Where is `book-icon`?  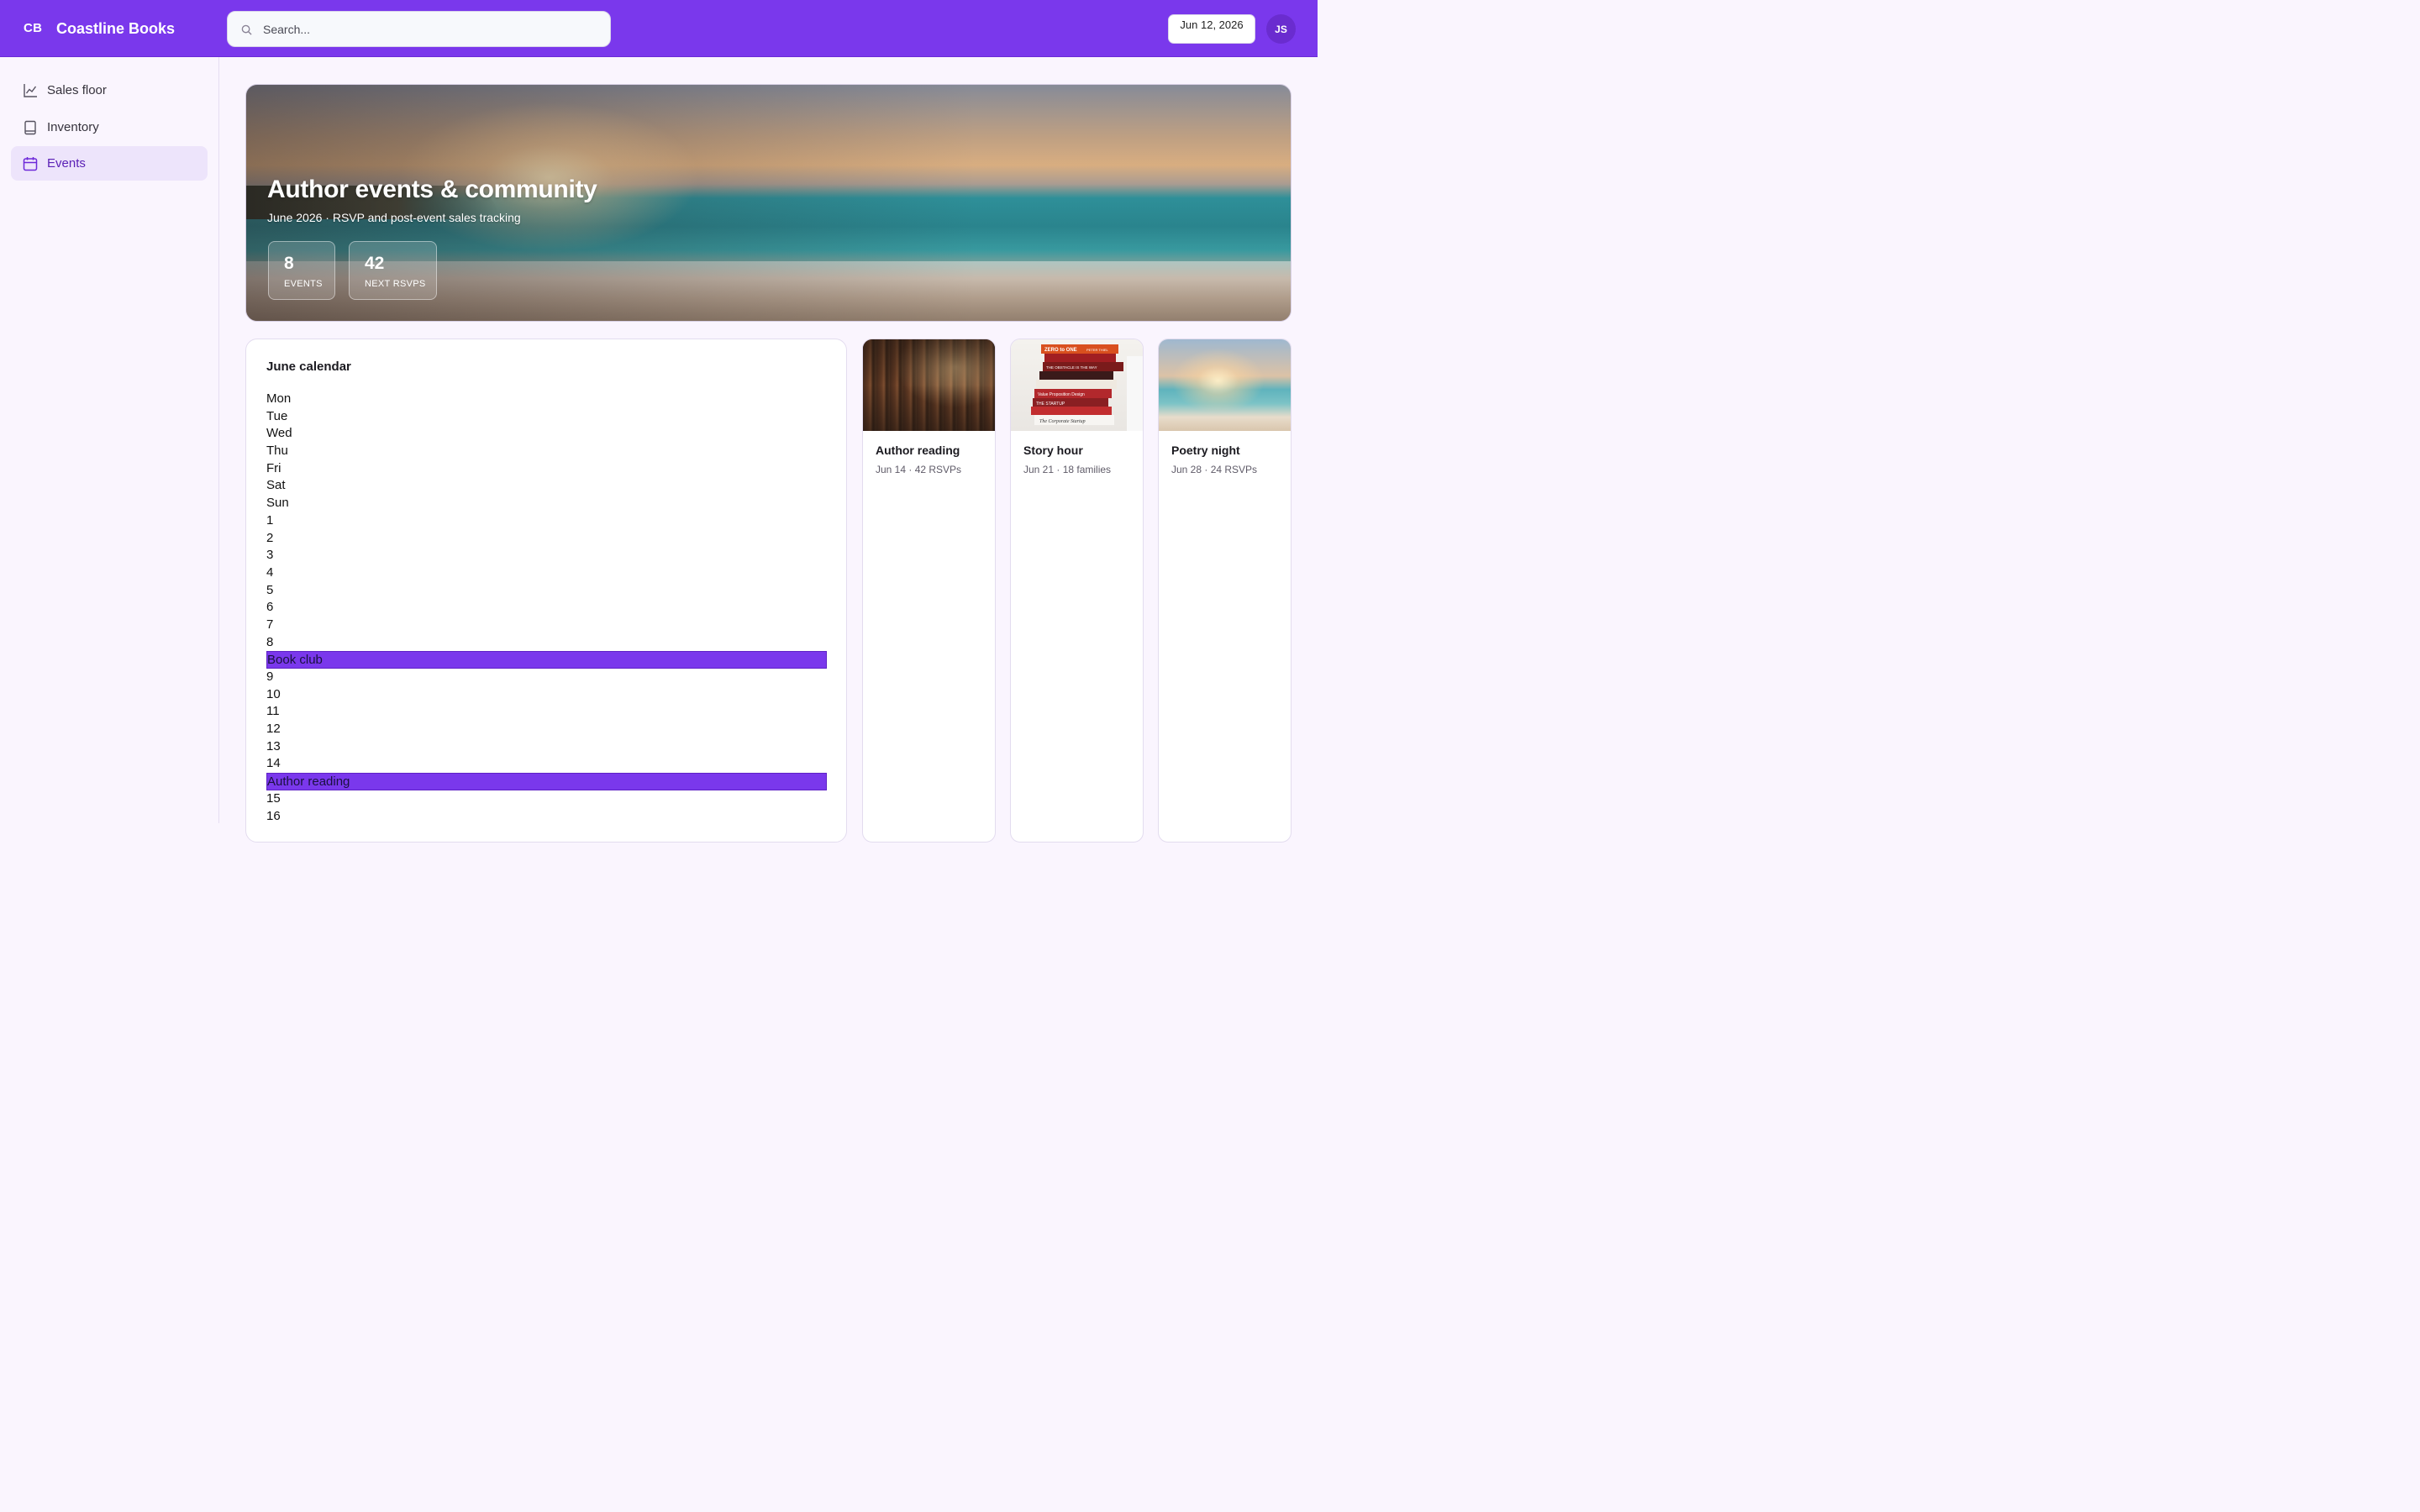
book-icon is located at coordinates (30, 127).